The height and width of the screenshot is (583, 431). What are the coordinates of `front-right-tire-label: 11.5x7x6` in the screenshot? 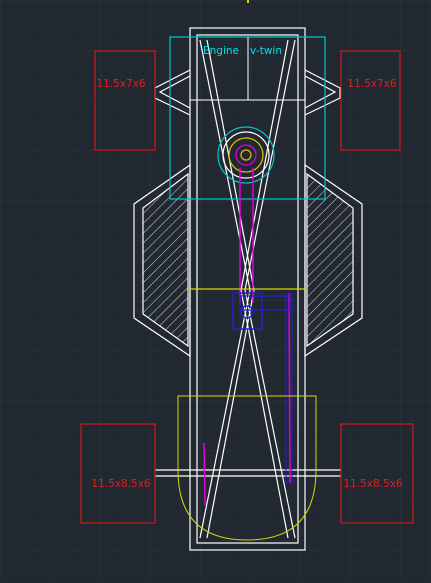 It's located at (371, 84).